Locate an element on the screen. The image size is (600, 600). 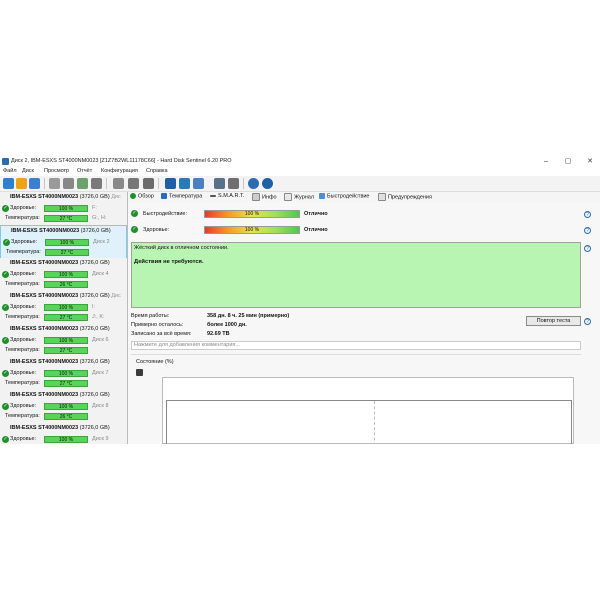
disk-info-icon is located at coordinates (68, 183).